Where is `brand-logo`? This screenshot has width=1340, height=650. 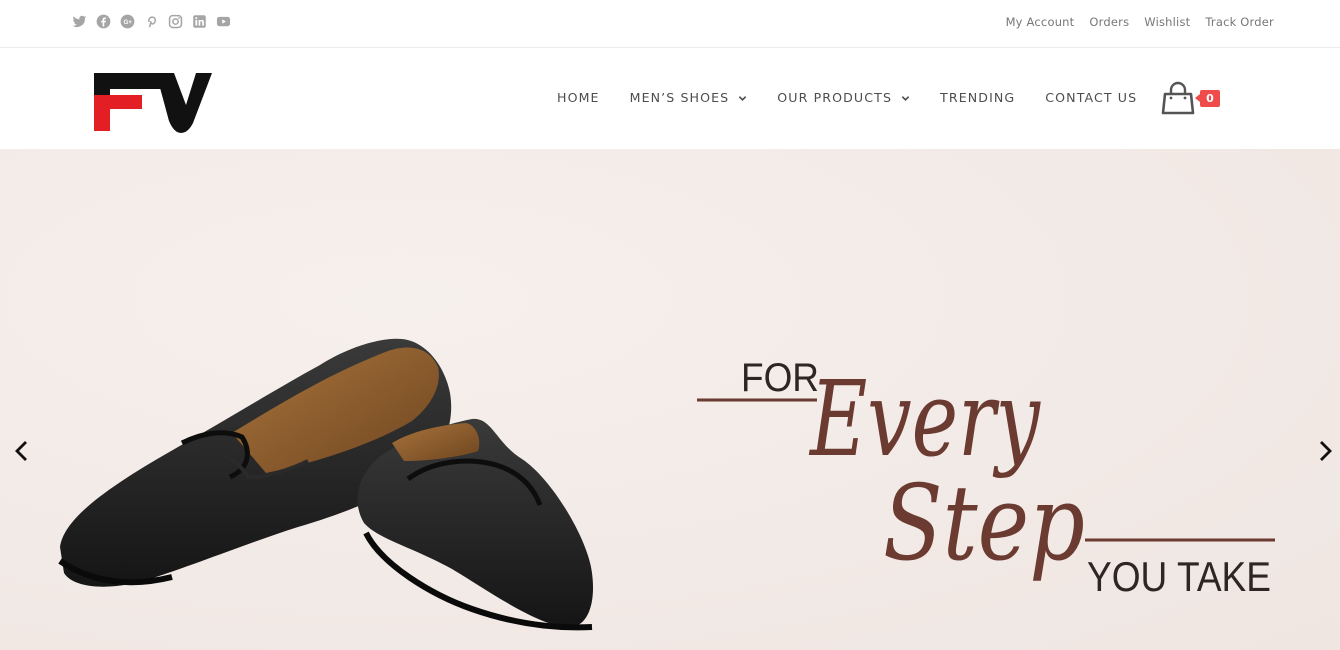
brand-logo is located at coordinates (153, 102).